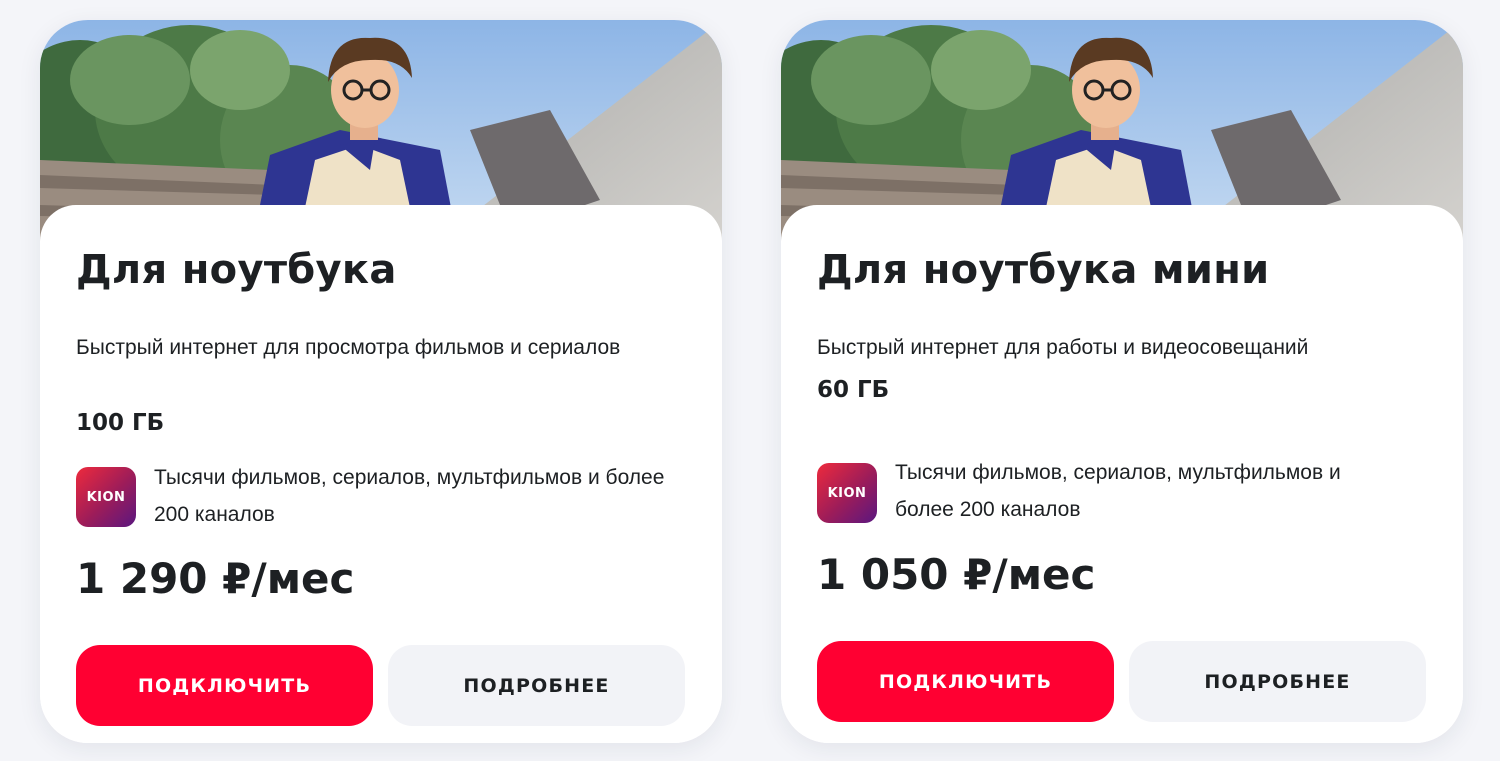 This screenshot has width=1500, height=761. What do you see at coordinates (236, 270) in the screenshot?
I see `tariff-title: Для ноутбука` at bounding box center [236, 270].